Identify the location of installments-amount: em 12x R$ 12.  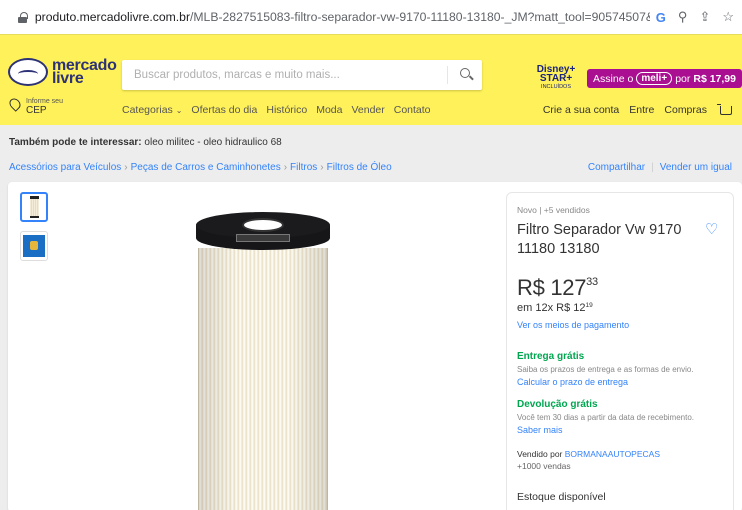
(551, 308).